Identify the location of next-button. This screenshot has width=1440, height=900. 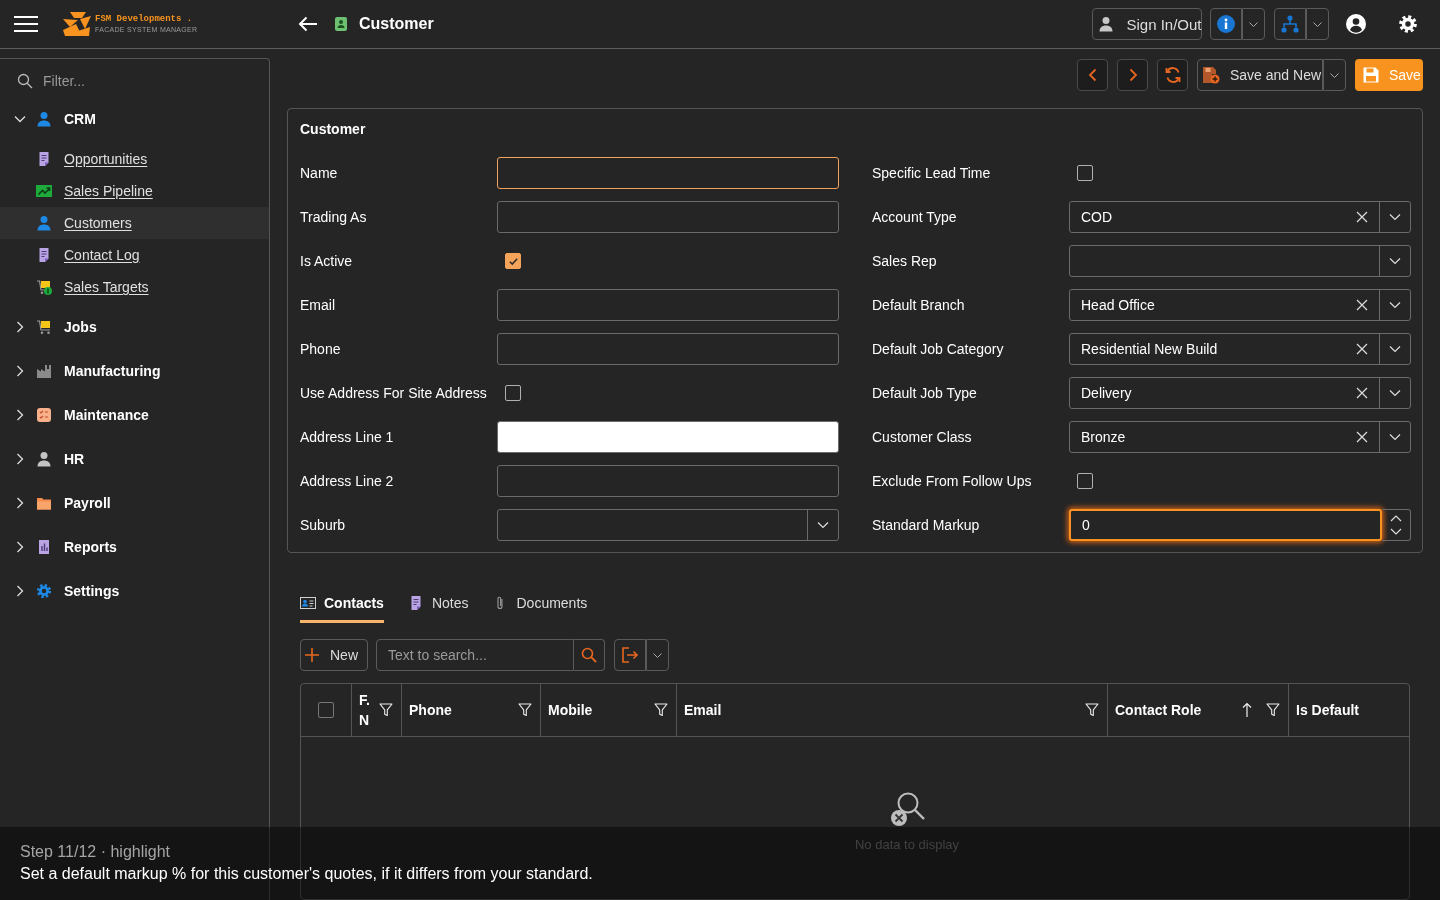
(1132, 75).